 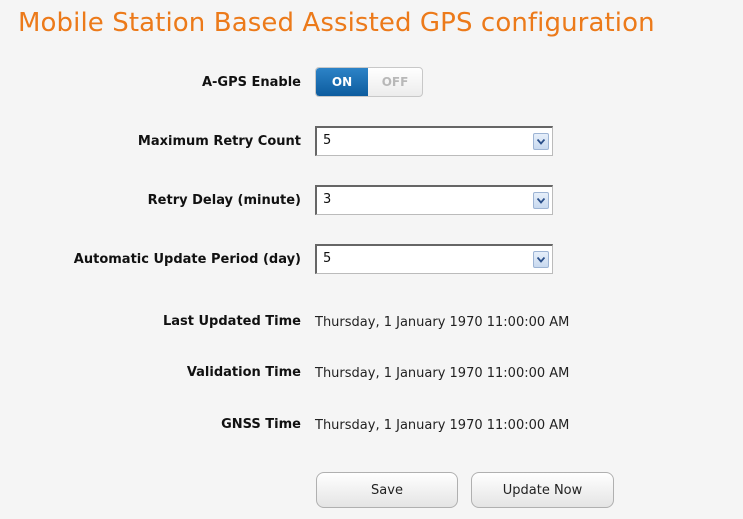 What do you see at coordinates (231, 321) in the screenshot?
I see `last-updated-label: Last Updated Time` at bounding box center [231, 321].